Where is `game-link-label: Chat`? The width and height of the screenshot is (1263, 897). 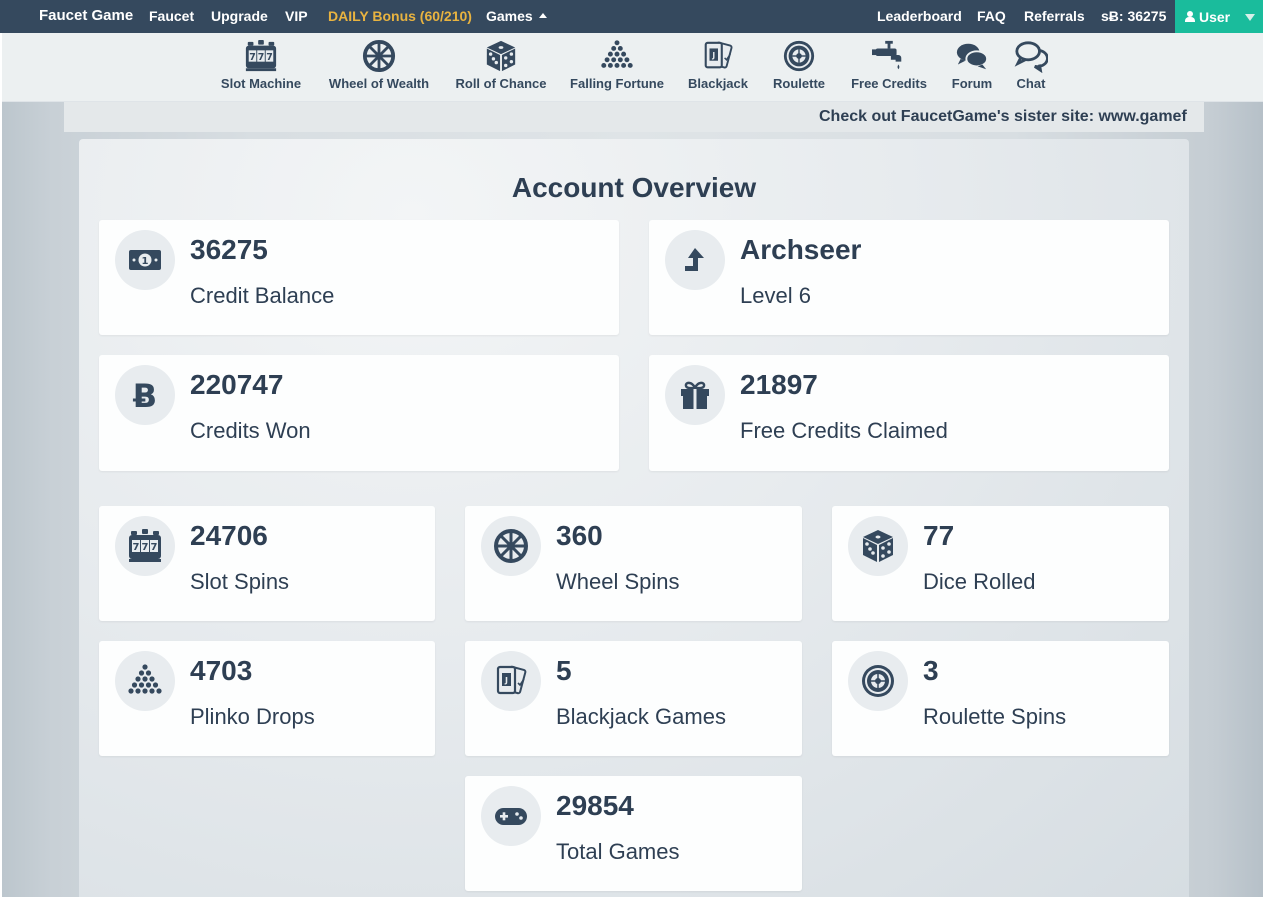 game-link-label: Chat is located at coordinates (1031, 83).